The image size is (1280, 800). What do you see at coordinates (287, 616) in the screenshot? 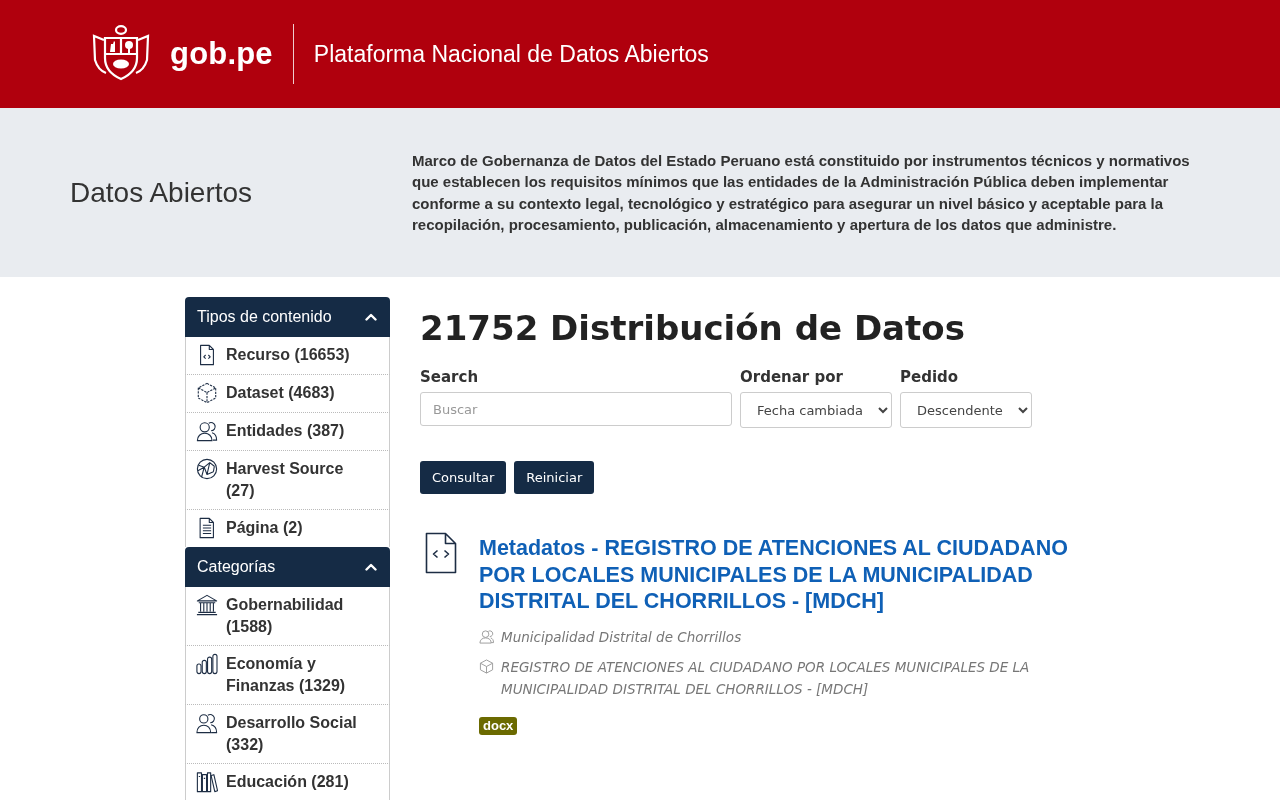
I see `facet-item: Gobernabilidad (1588)` at bounding box center [287, 616].